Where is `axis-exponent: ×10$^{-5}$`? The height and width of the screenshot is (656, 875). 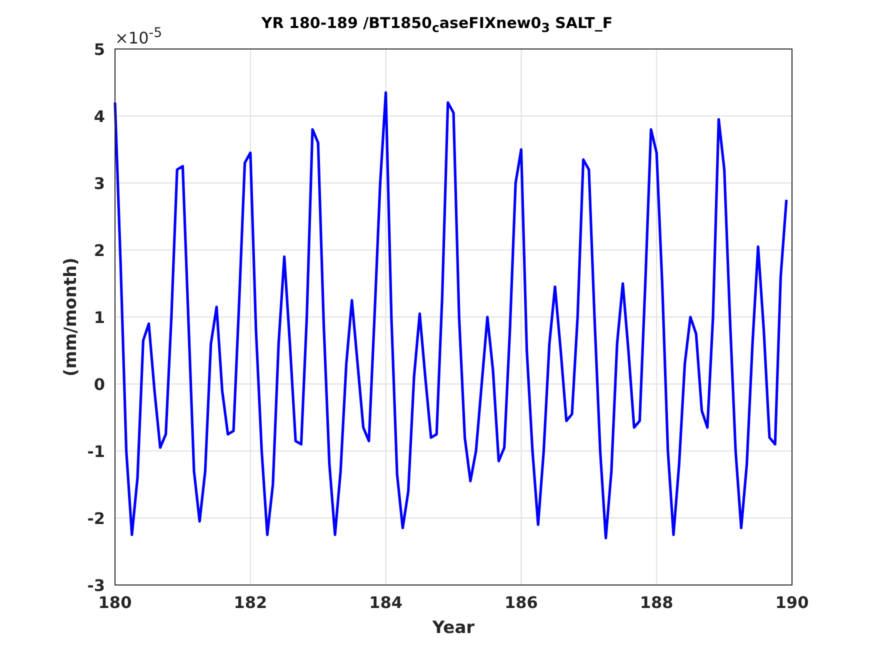
axis-exponent: ×10$^{-5}$ is located at coordinates (138, 37).